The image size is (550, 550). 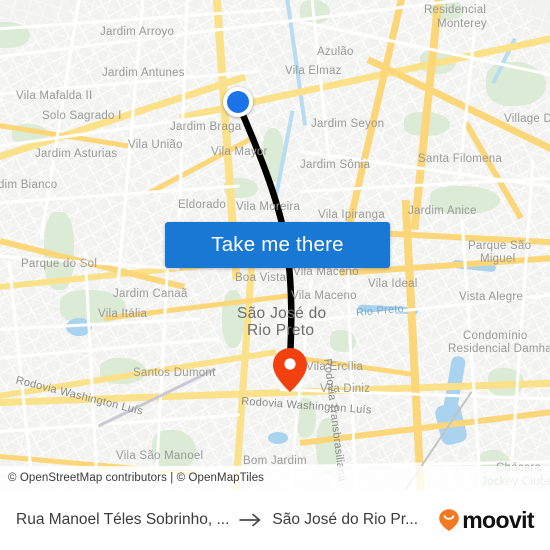 I want to click on destination-pin, so click(x=290, y=370).